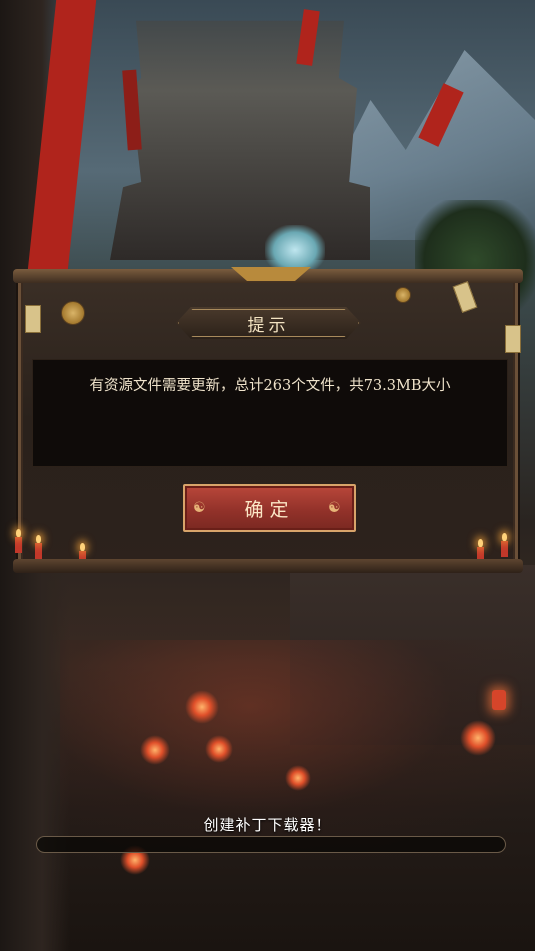  I want to click on status-text: 创建补丁下载器！, so click(267, 825).